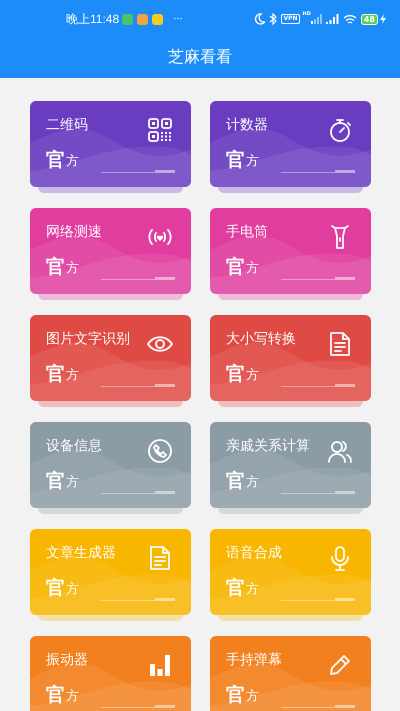 This screenshot has width=400, height=711. What do you see at coordinates (340, 665) in the screenshot?
I see `pencil-icon` at bounding box center [340, 665].